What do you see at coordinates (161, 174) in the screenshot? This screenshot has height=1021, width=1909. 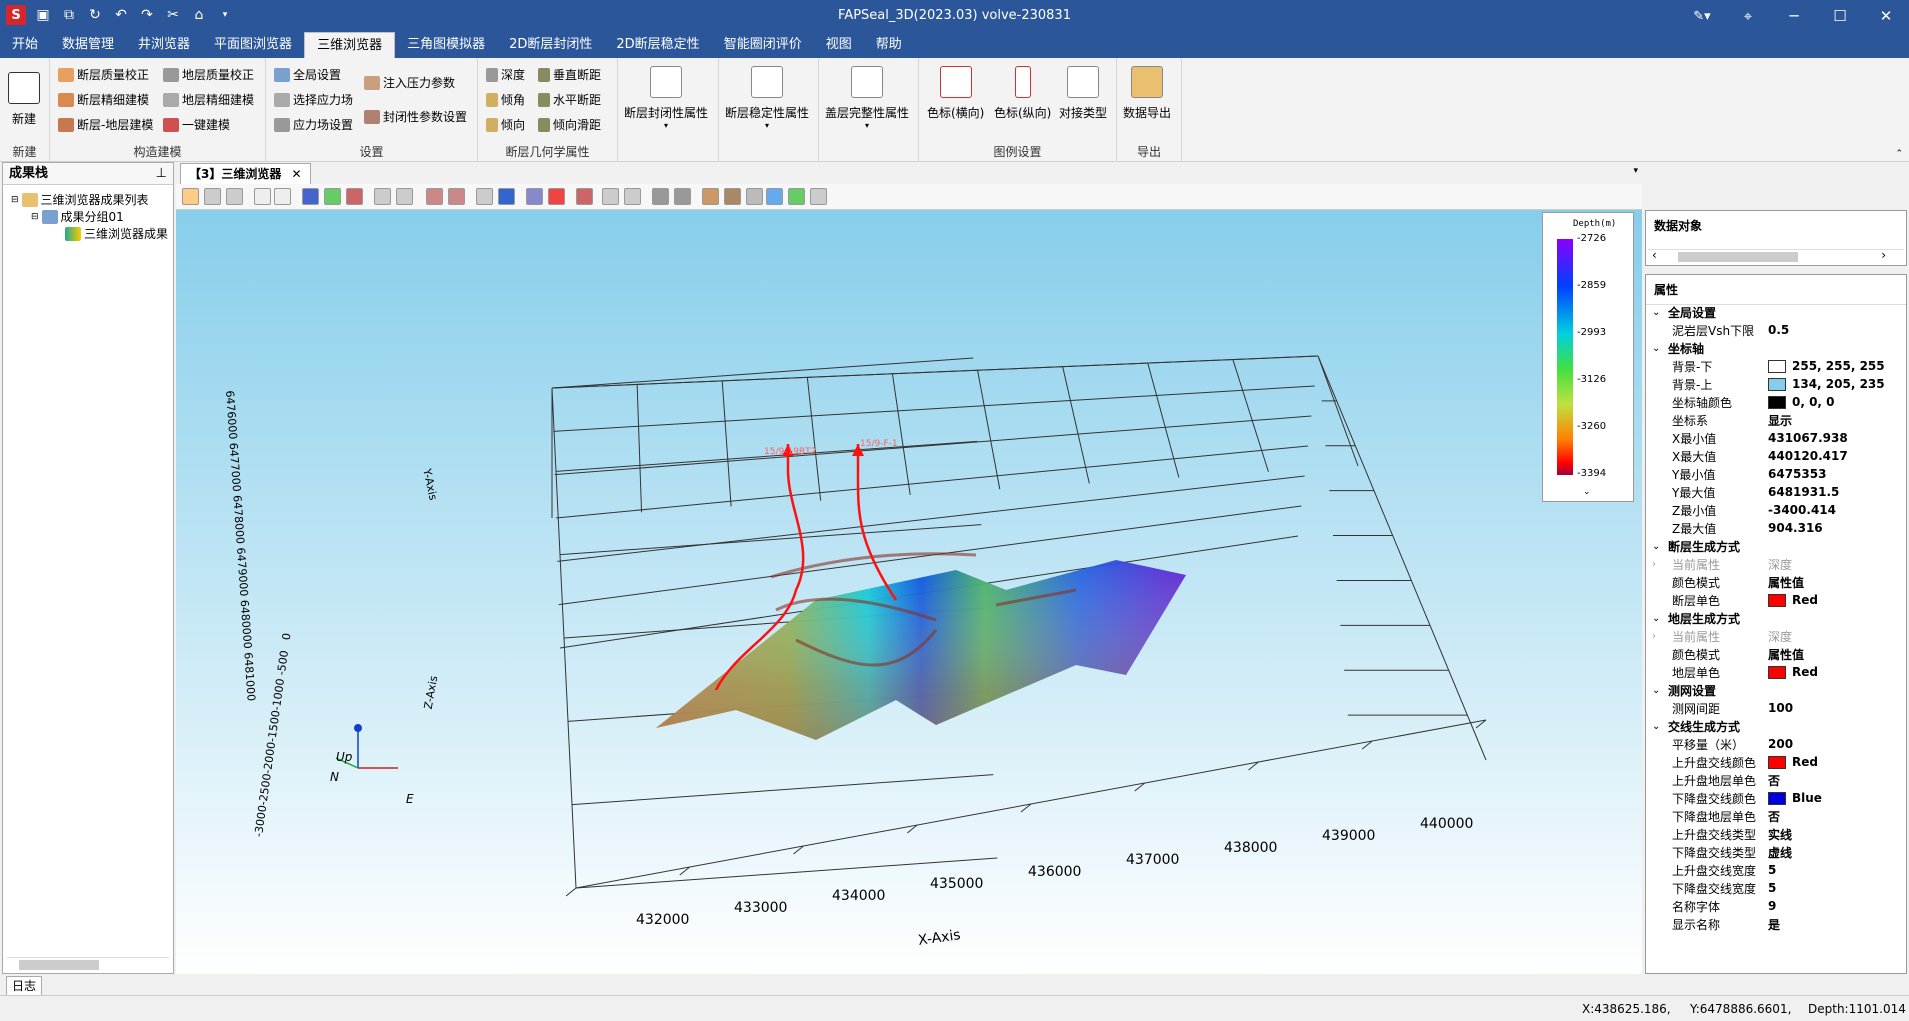 I see `pin-icon: ⊥` at bounding box center [161, 174].